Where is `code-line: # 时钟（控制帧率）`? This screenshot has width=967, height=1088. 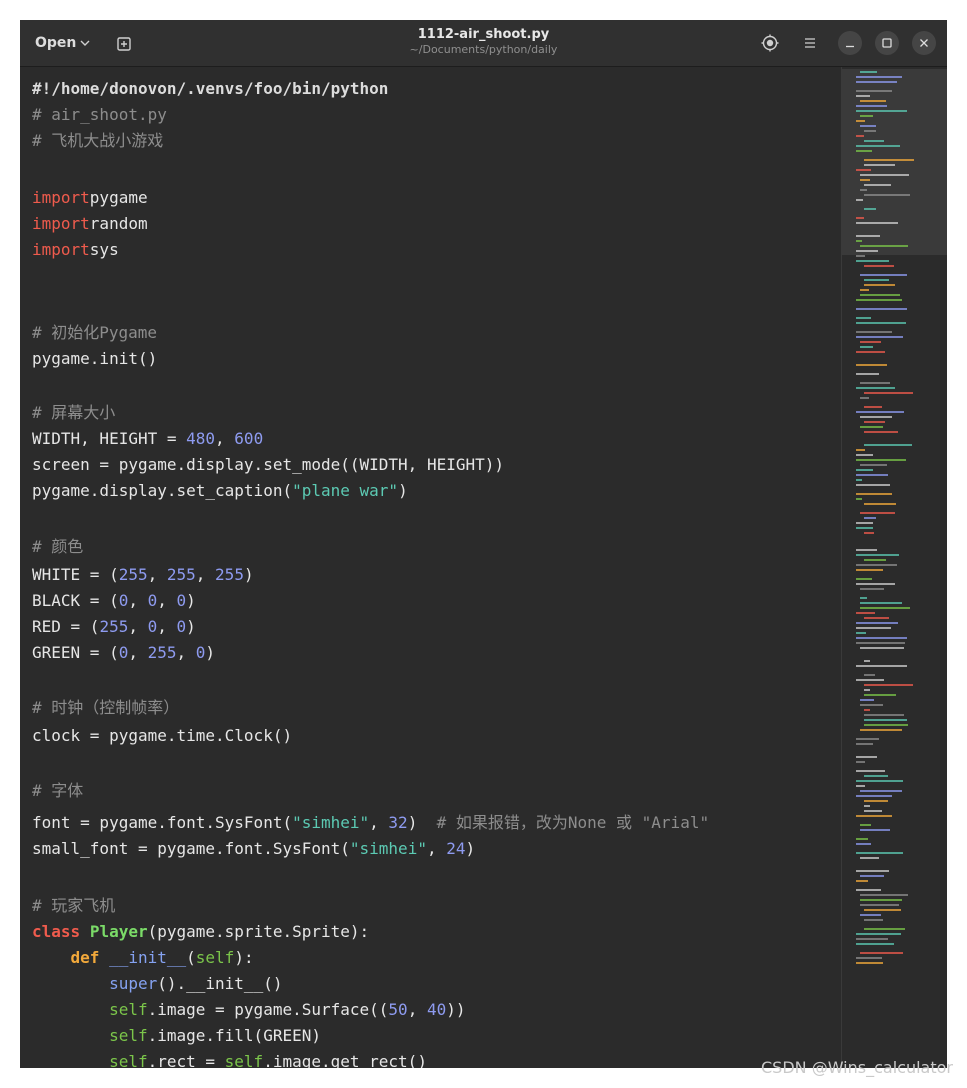
code-line: # 时钟（控制帧率） is located at coordinates (105, 708).